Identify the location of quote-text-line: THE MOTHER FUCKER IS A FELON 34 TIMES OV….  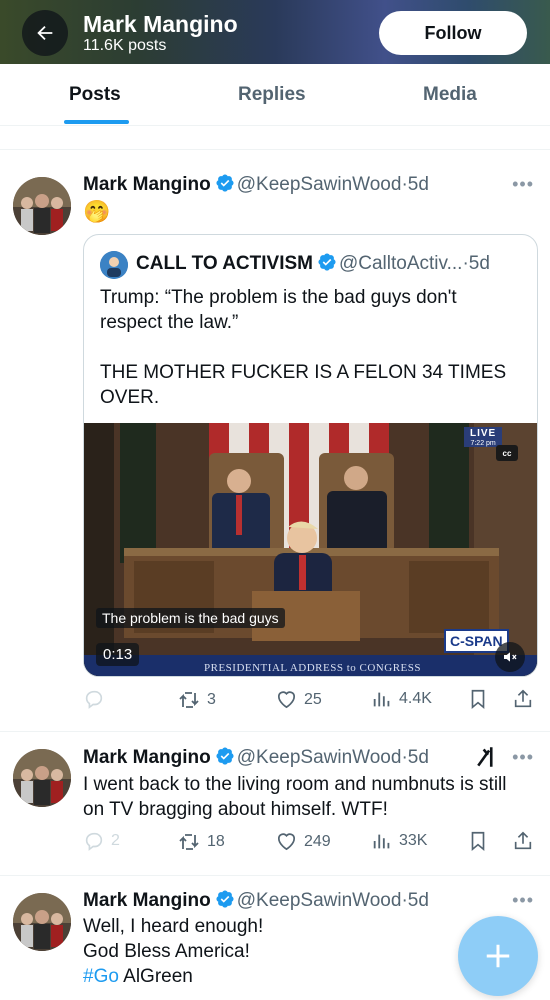
(303, 385).